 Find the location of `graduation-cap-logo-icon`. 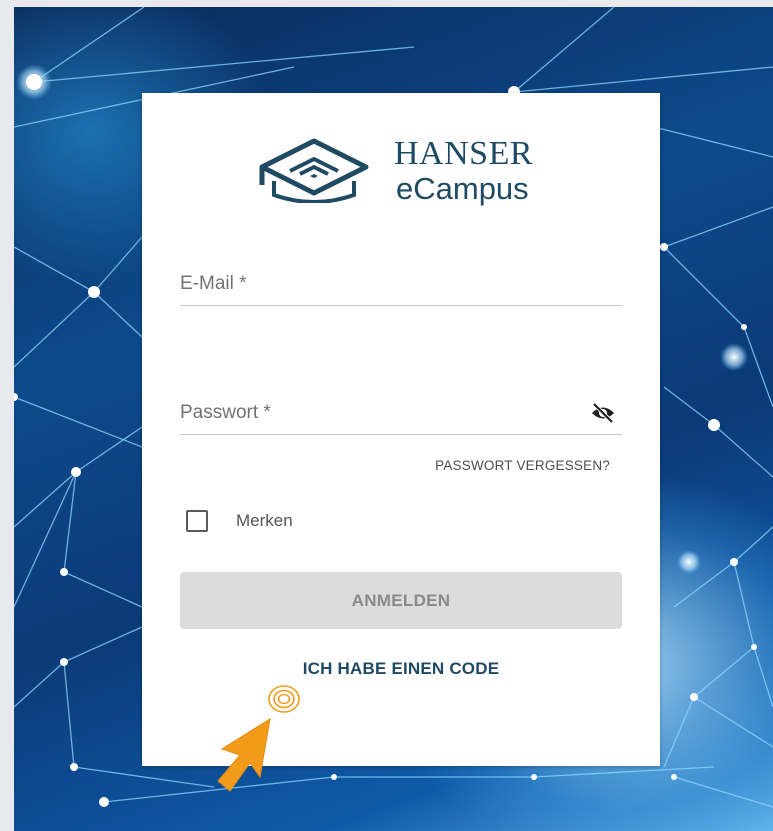

graduation-cap-logo-icon is located at coordinates (314, 170).